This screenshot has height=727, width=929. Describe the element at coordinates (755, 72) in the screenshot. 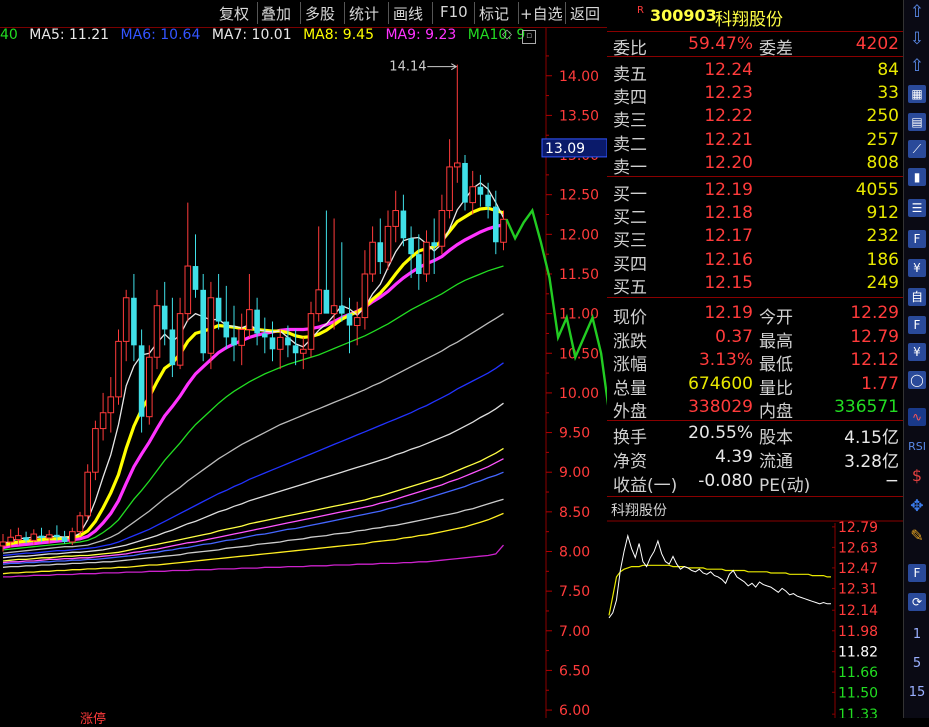

I see `ask-level-row: 卖五 12.24 84` at that location.